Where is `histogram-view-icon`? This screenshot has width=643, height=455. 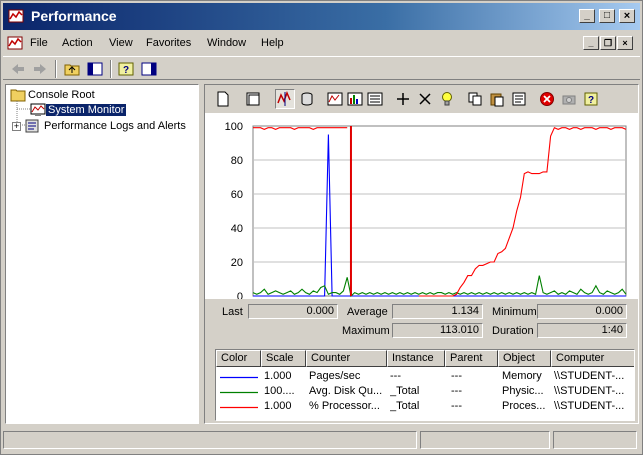 histogram-view-icon is located at coordinates (355, 99).